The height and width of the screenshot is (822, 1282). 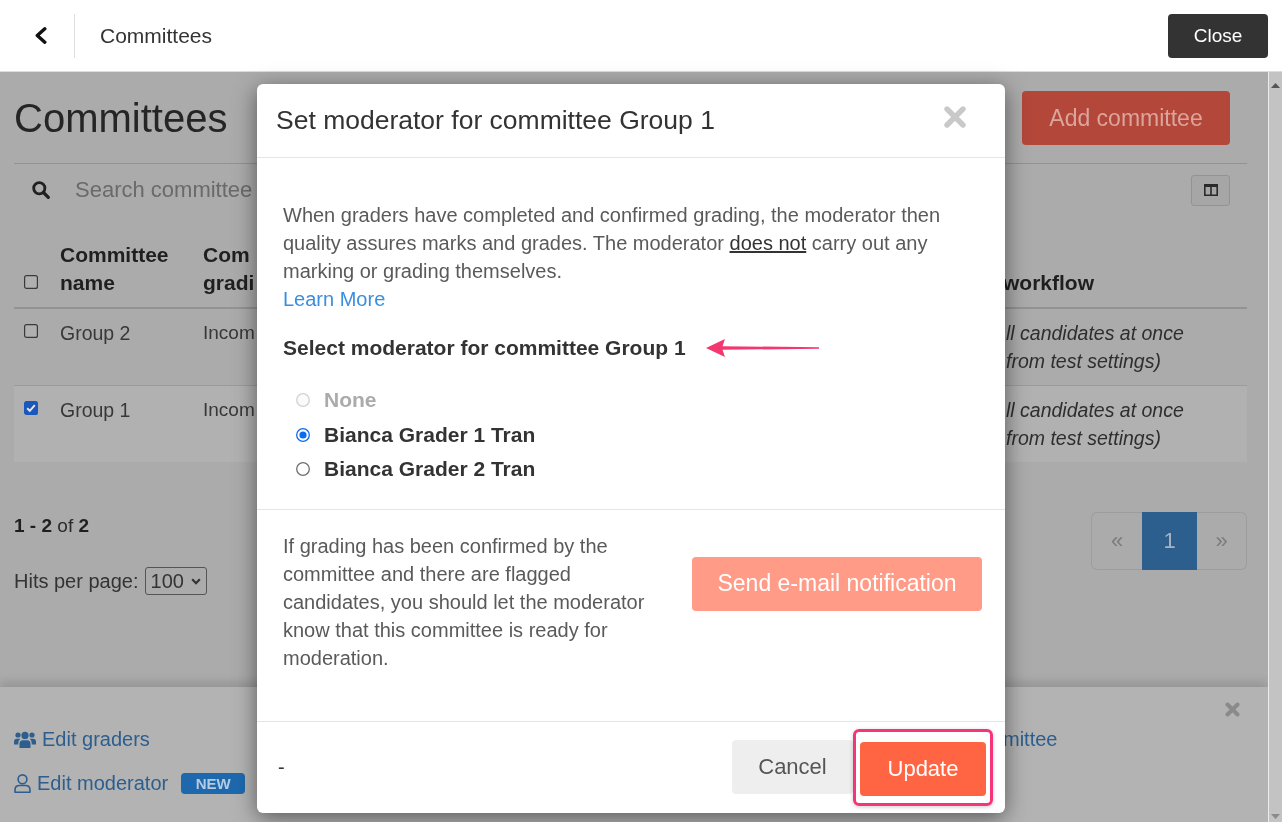 I want to click on table-cell-text: Group 1, so click(x=95, y=410).